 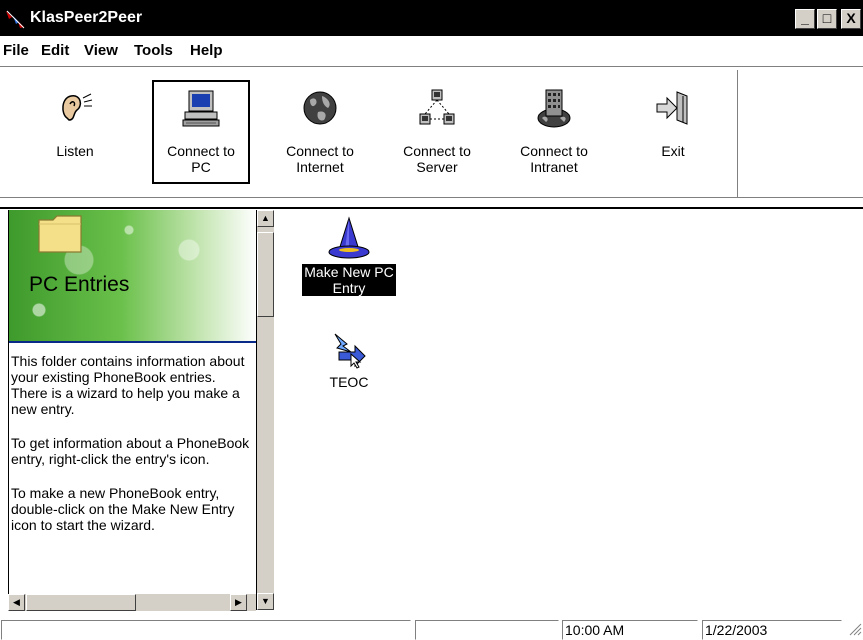 I want to click on folder-icon, so click(x=60, y=234).